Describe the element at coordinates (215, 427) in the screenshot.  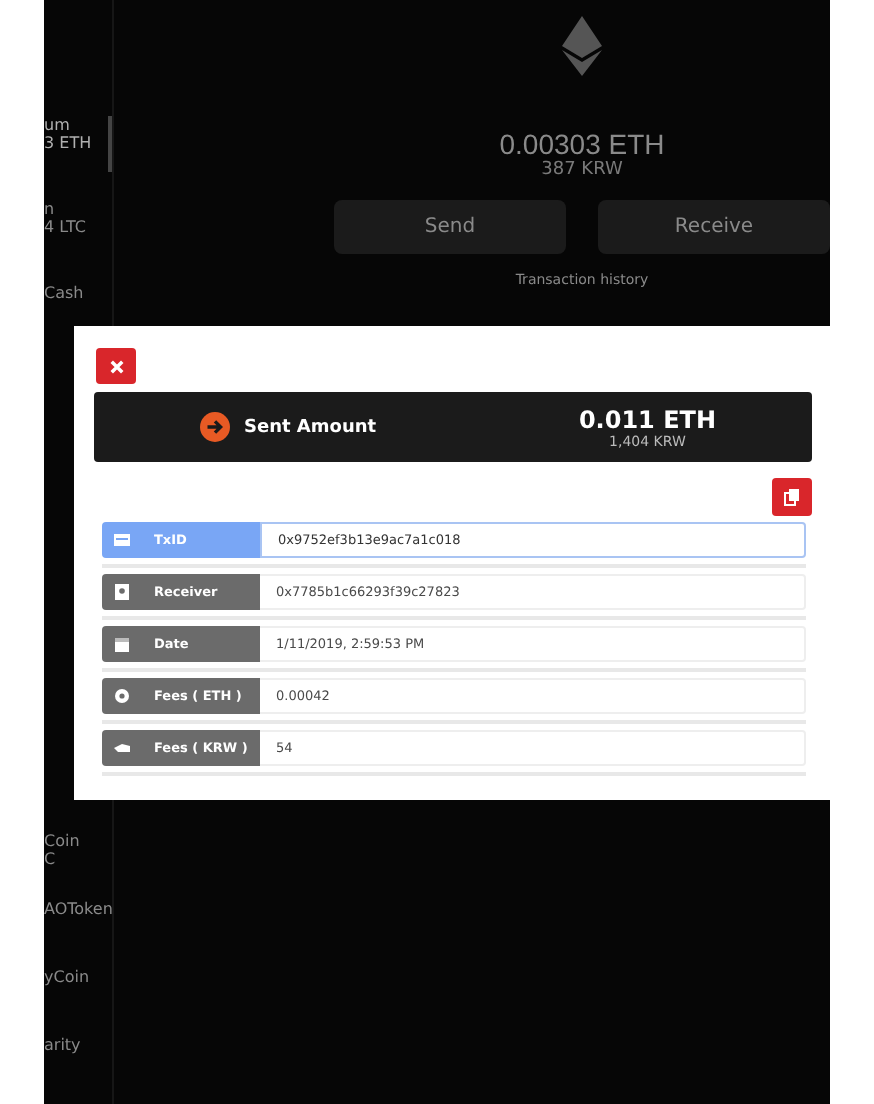
I see `arrow-right-icon` at that location.